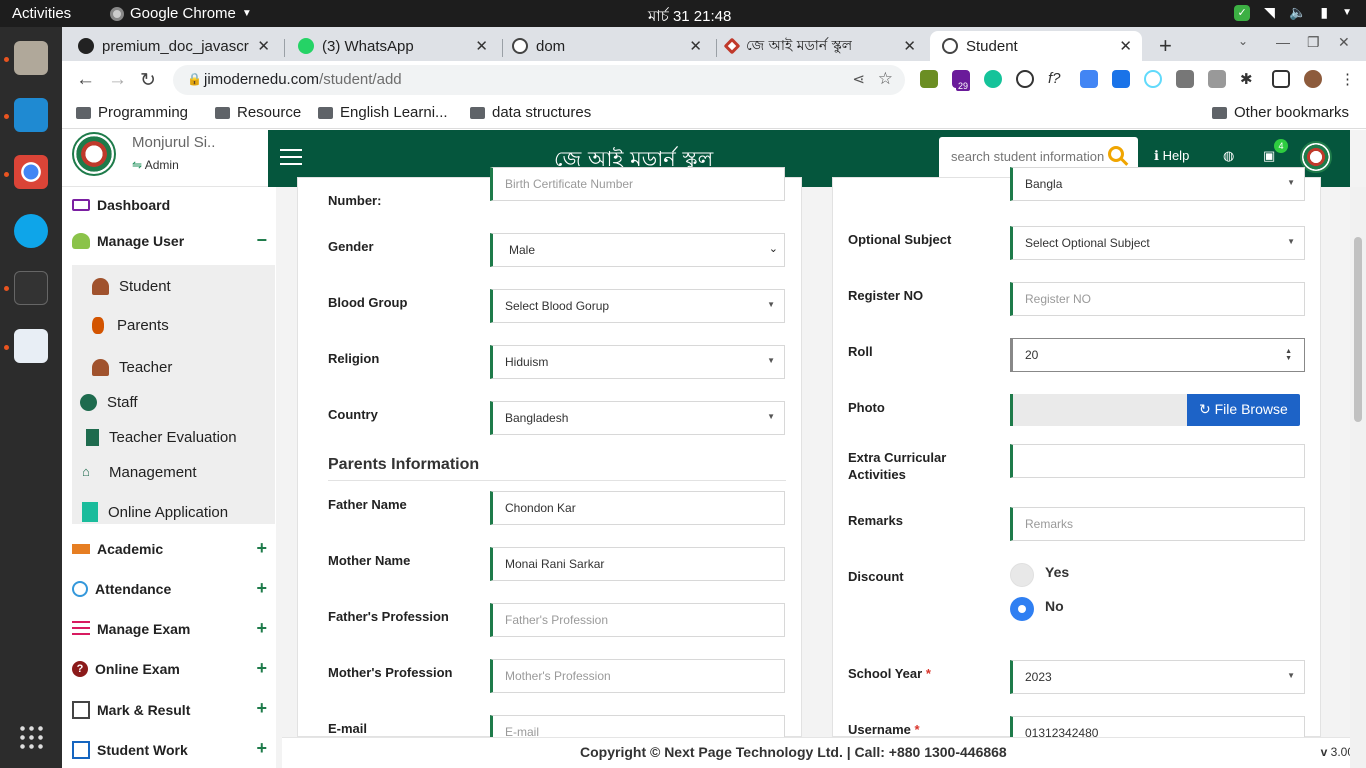  I want to click on mother-profession-input: Mother's Profession, so click(637, 676).